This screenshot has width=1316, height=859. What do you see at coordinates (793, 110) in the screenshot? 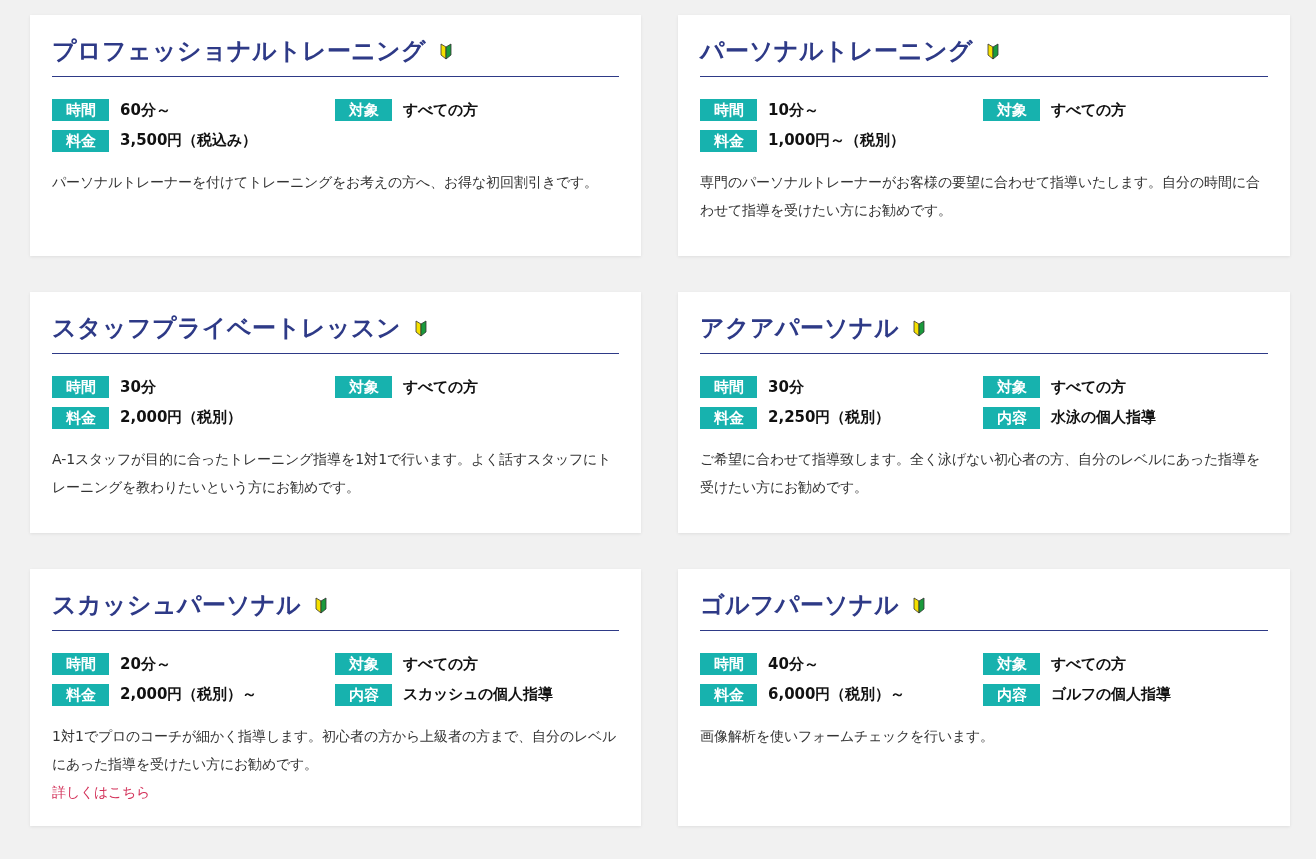
I see `spec-value: 10分～` at bounding box center [793, 110].